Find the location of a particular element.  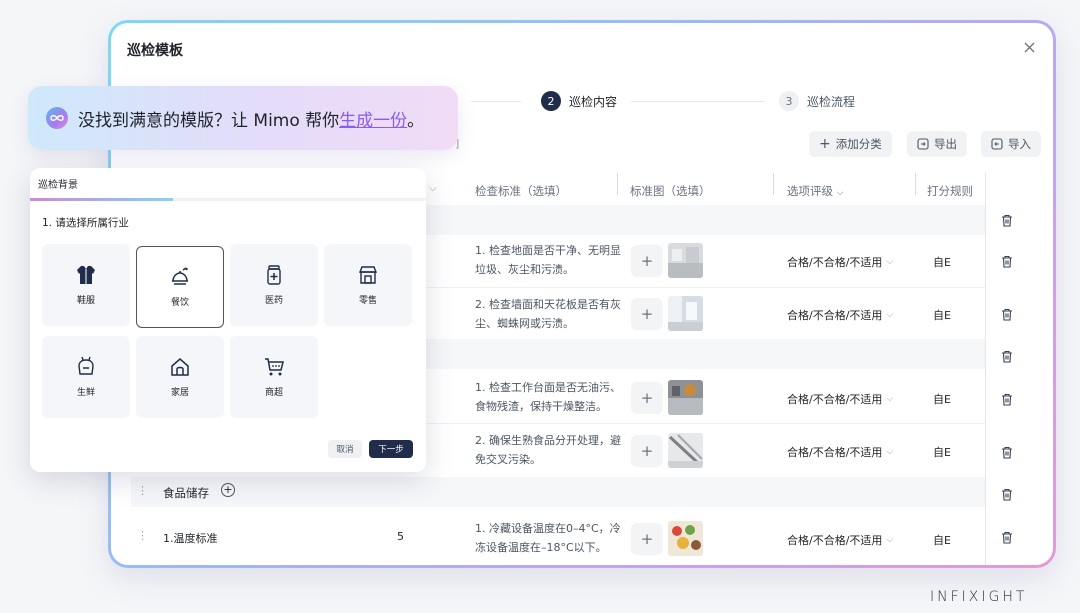

standard-text: 2. 检查墙面和天花板是否有灰尘、蜘蛛网或污渍。 is located at coordinates (550, 314).